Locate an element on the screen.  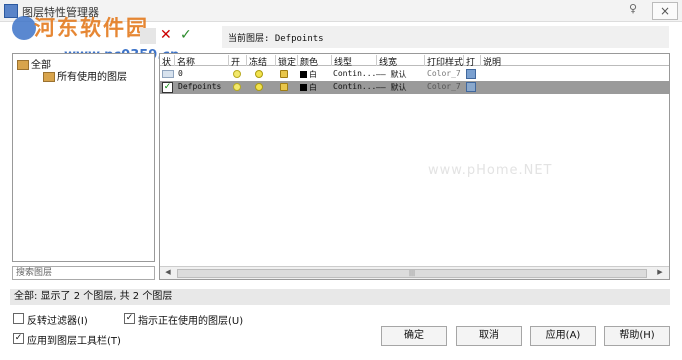
layer-name: Defpoints is located at coordinates (200, 86).